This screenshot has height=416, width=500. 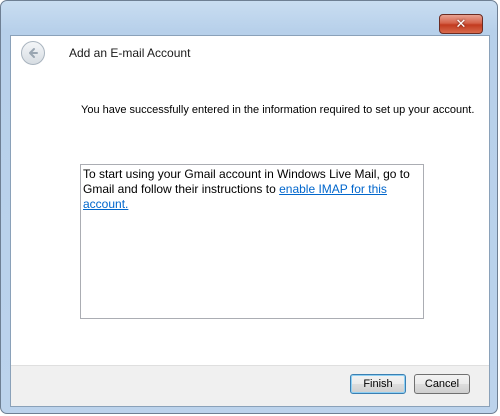 I want to click on finish-button: Finish, so click(x=378, y=384).